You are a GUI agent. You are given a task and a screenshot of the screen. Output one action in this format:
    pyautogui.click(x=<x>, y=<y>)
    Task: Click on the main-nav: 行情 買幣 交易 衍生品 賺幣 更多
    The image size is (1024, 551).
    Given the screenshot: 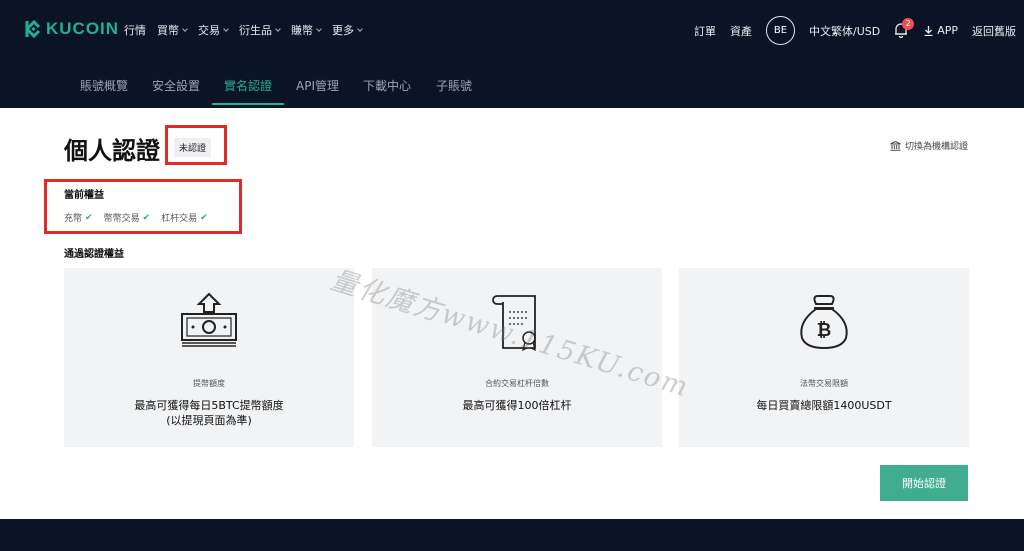 What is the action you would take?
    pyautogui.click(x=243, y=30)
    